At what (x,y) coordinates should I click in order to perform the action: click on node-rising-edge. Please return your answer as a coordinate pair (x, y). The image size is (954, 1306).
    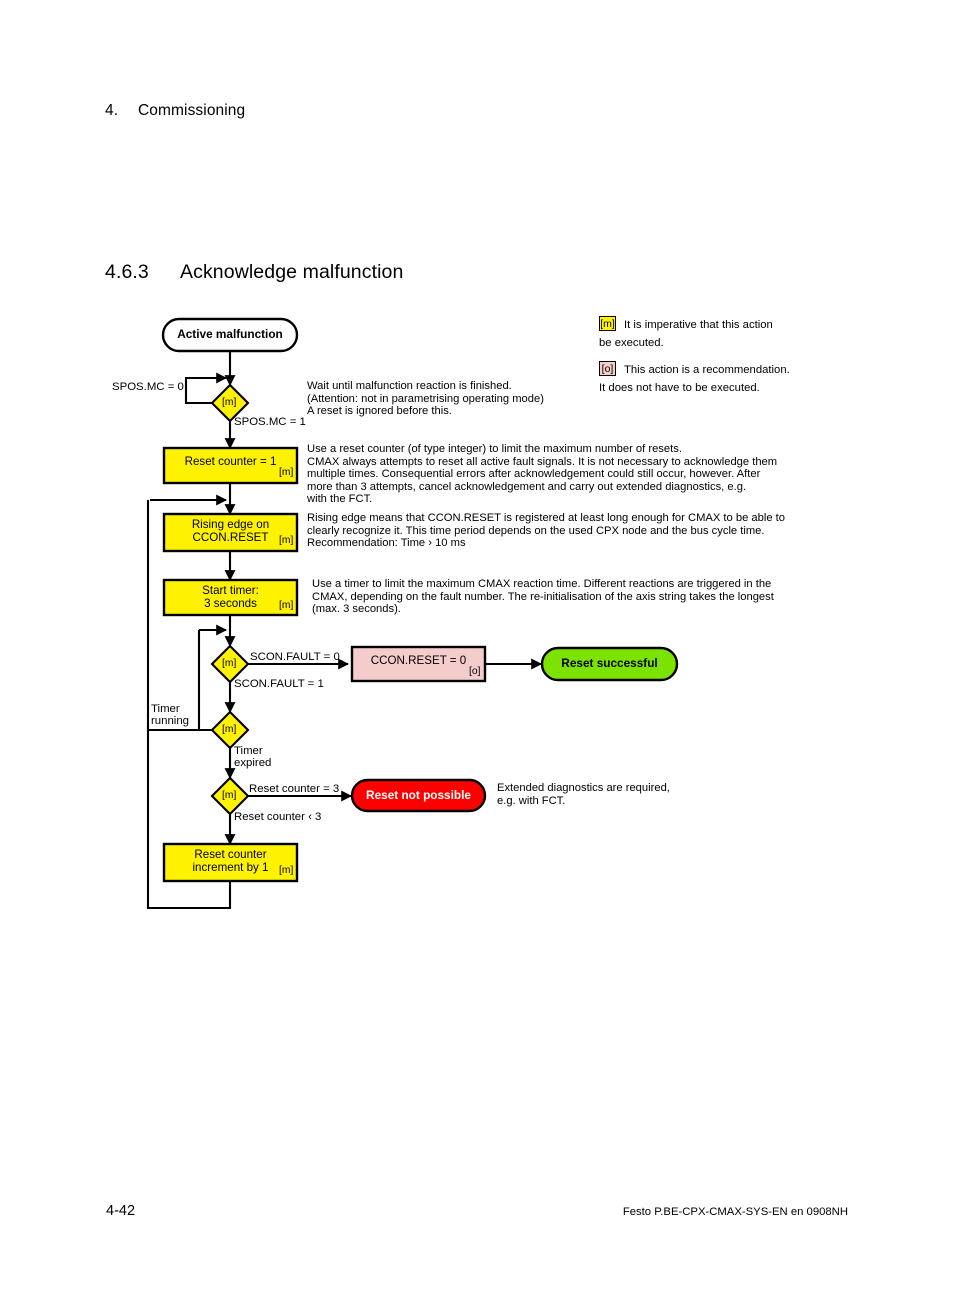
    Looking at the image, I should click on (230, 532).